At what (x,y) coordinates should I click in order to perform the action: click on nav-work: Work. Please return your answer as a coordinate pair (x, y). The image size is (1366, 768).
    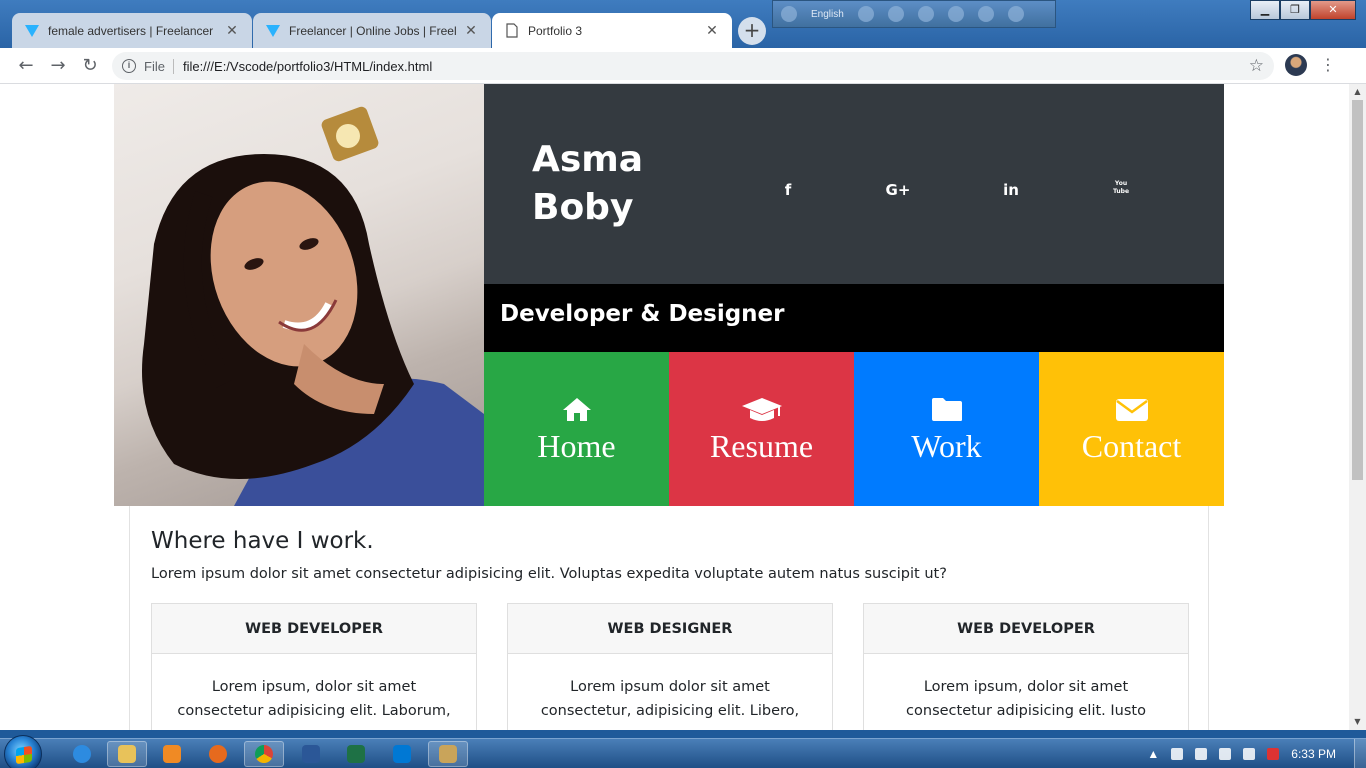
    Looking at the image, I should click on (946, 429).